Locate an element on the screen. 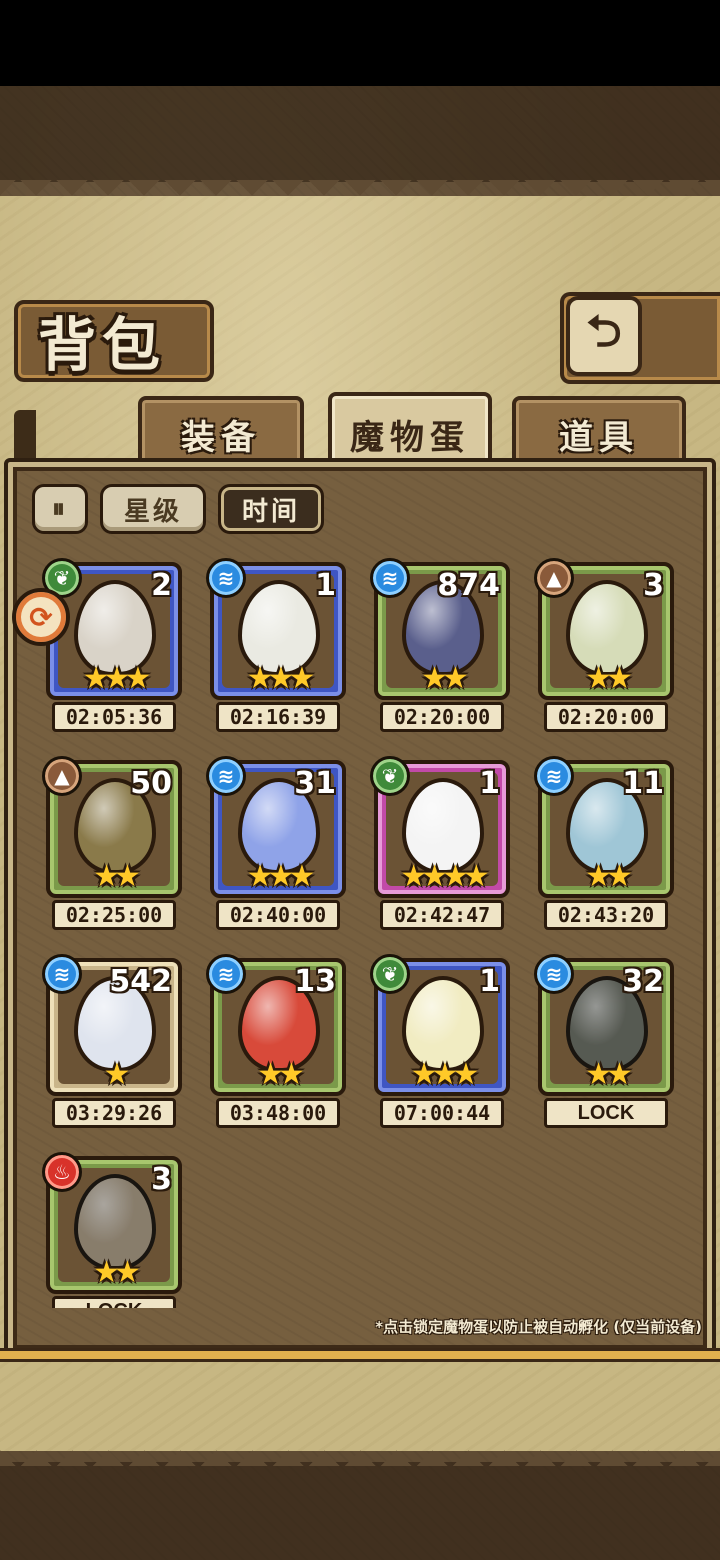 The width and height of the screenshot is (720, 1560). egg-count: 11 is located at coordinates (643, 783).